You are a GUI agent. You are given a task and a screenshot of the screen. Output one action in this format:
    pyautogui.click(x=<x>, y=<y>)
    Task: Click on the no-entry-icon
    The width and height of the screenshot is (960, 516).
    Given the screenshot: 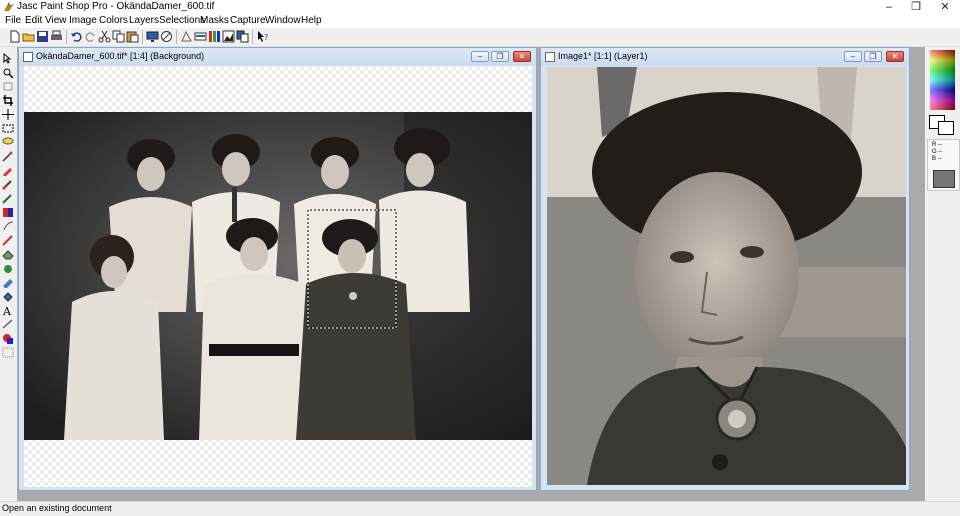 What is the action you would take?
    pyautogui.click(x=166, y=36)
    